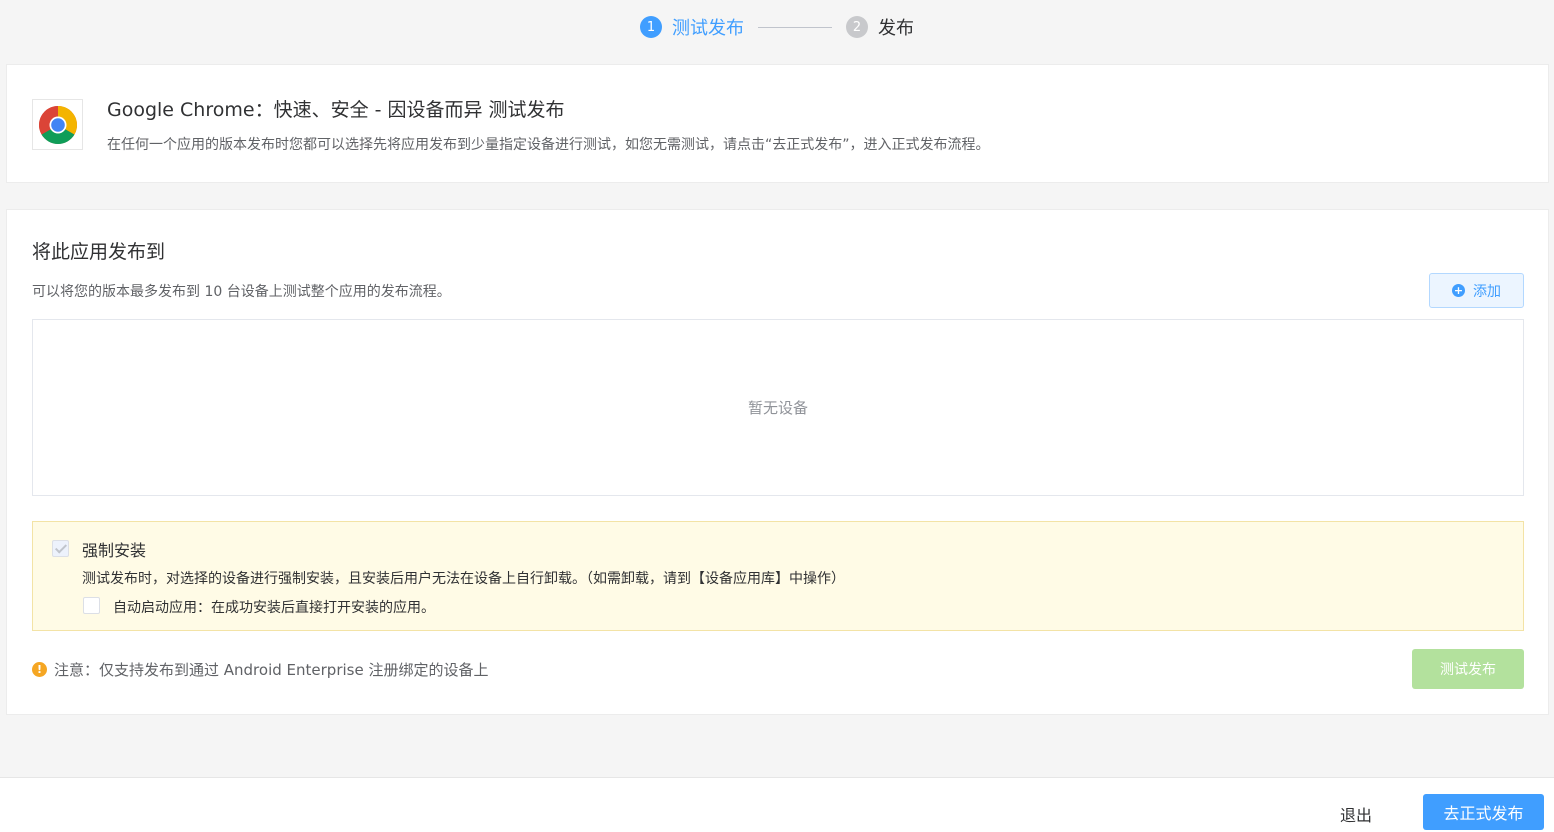 This screenshot has height=832, width=1554. What do you see at coordinates (857, 27) in the screenshot?
I see `step-number: 2` at bounding box center [857, 27].